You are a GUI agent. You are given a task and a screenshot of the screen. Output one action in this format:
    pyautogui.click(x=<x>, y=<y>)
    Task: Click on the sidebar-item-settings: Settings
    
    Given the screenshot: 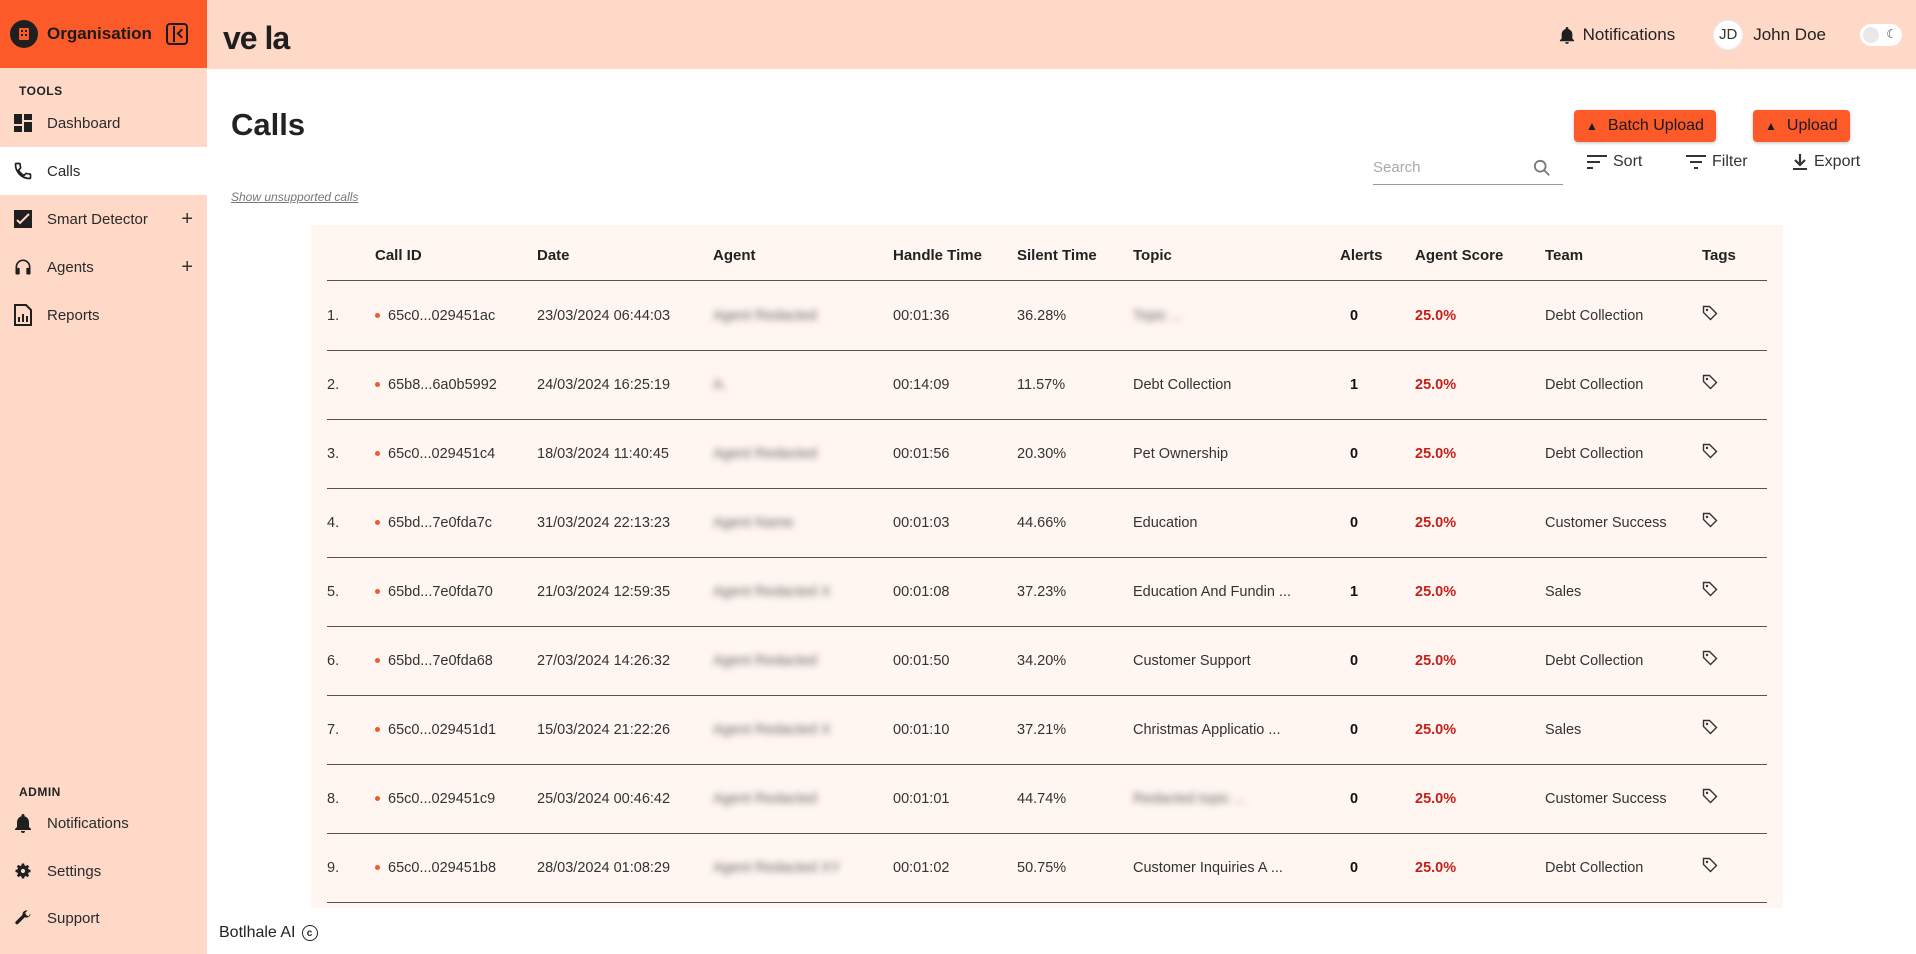 What is the action you would take?
    pyautogui.click(x=103, y=871)
    